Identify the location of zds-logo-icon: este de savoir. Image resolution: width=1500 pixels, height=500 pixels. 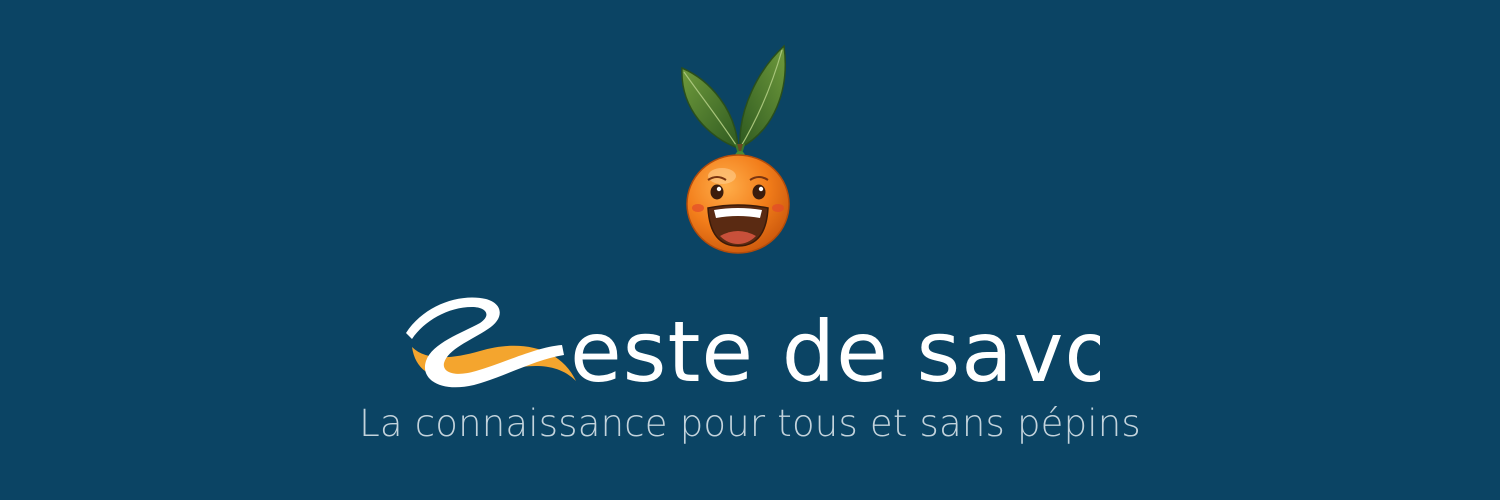
(753, 346).